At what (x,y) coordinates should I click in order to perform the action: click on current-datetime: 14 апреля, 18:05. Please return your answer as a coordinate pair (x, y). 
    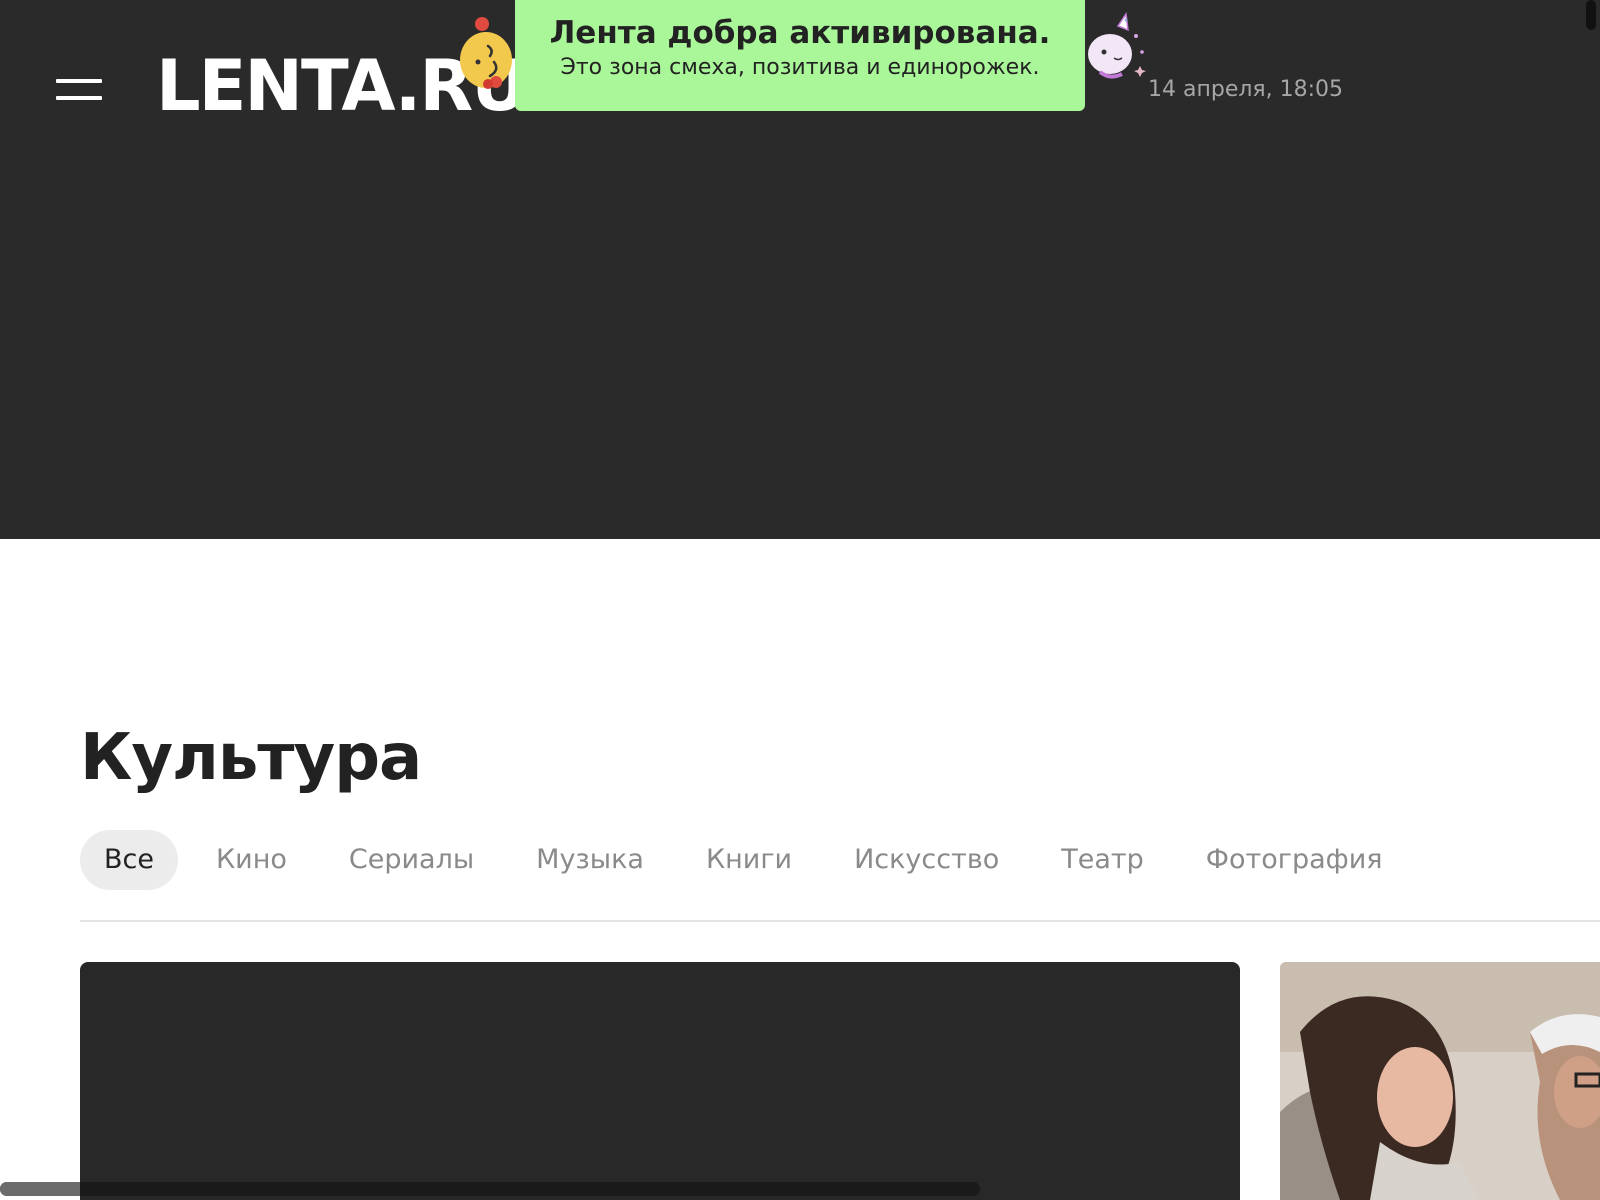
    Looking at the image, I should click on (1246, 89).